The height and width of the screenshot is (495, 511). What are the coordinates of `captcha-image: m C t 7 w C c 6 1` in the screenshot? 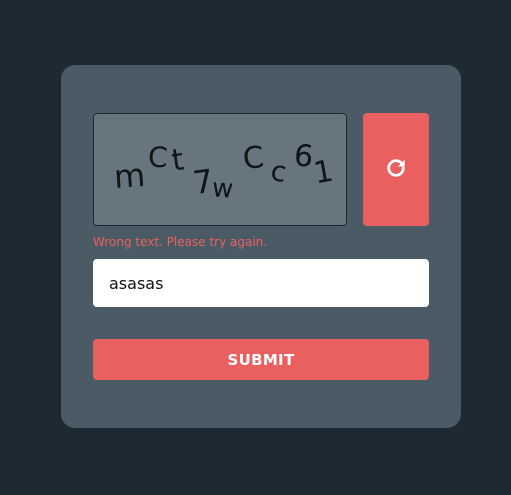 It's located at (220, 169).